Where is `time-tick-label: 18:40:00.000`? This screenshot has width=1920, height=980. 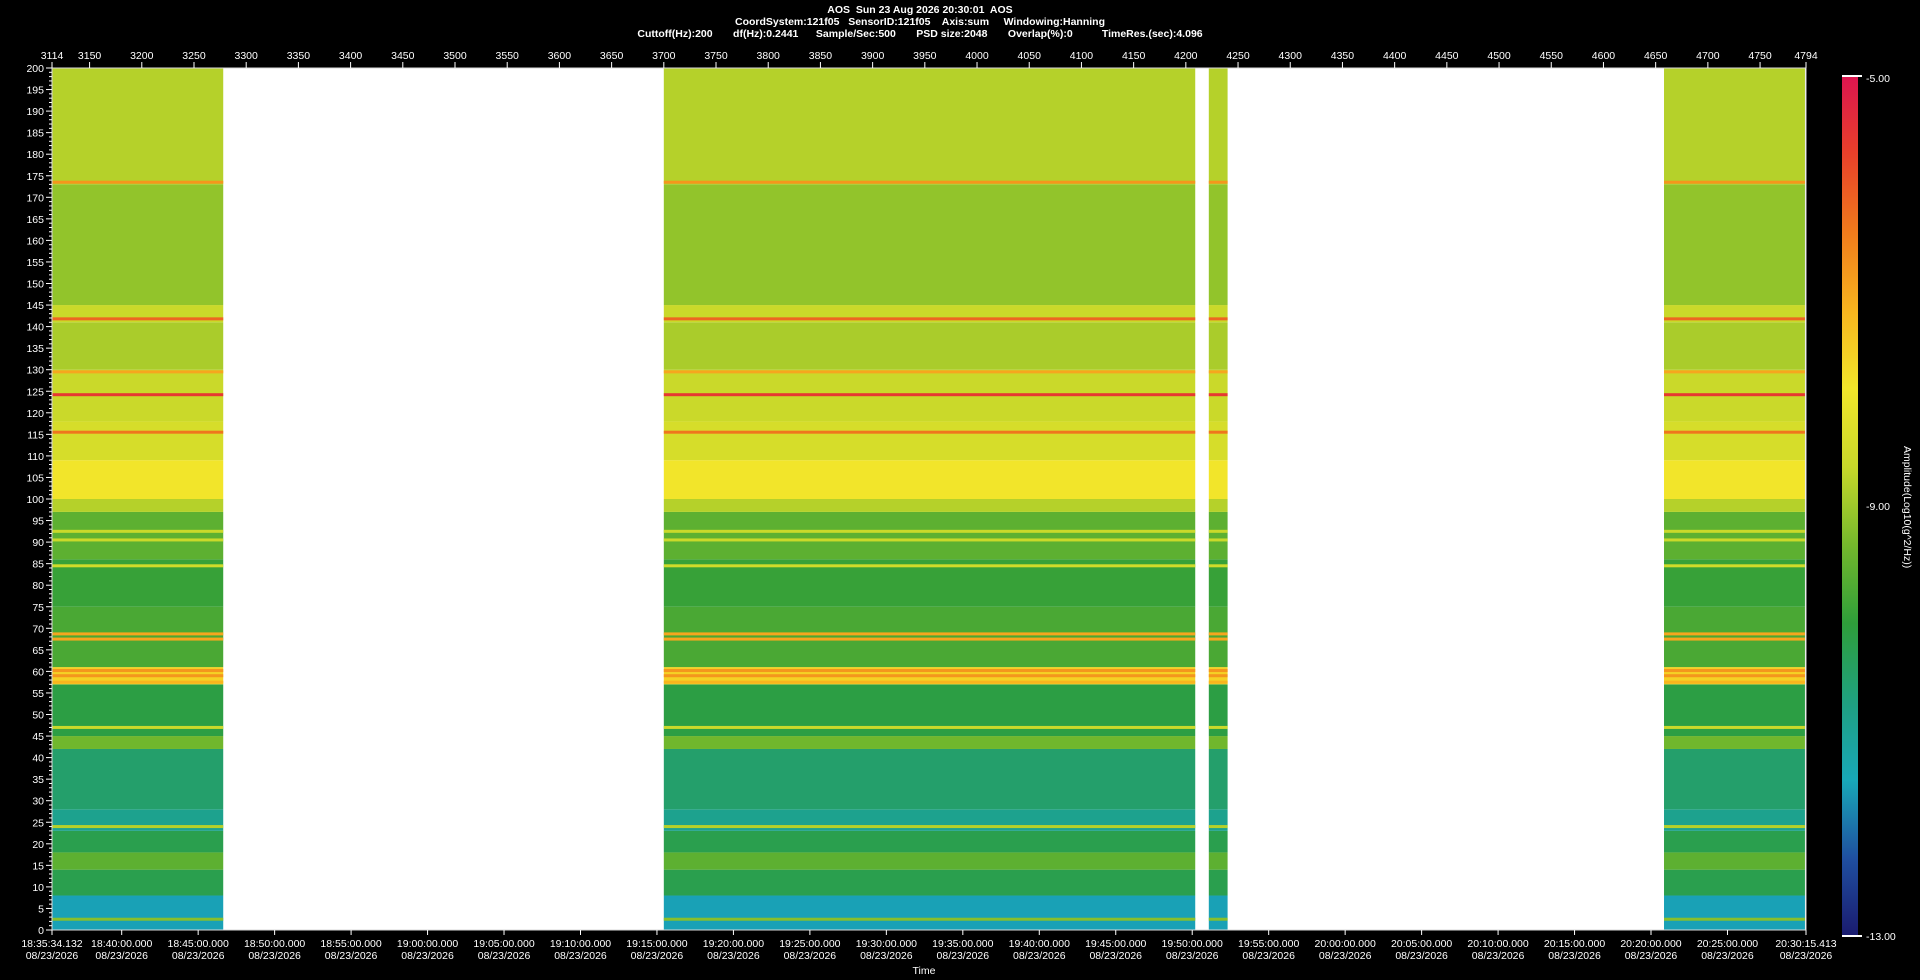 time-tick-label: 18:40:00.000 is located at coordinates (121, 944).